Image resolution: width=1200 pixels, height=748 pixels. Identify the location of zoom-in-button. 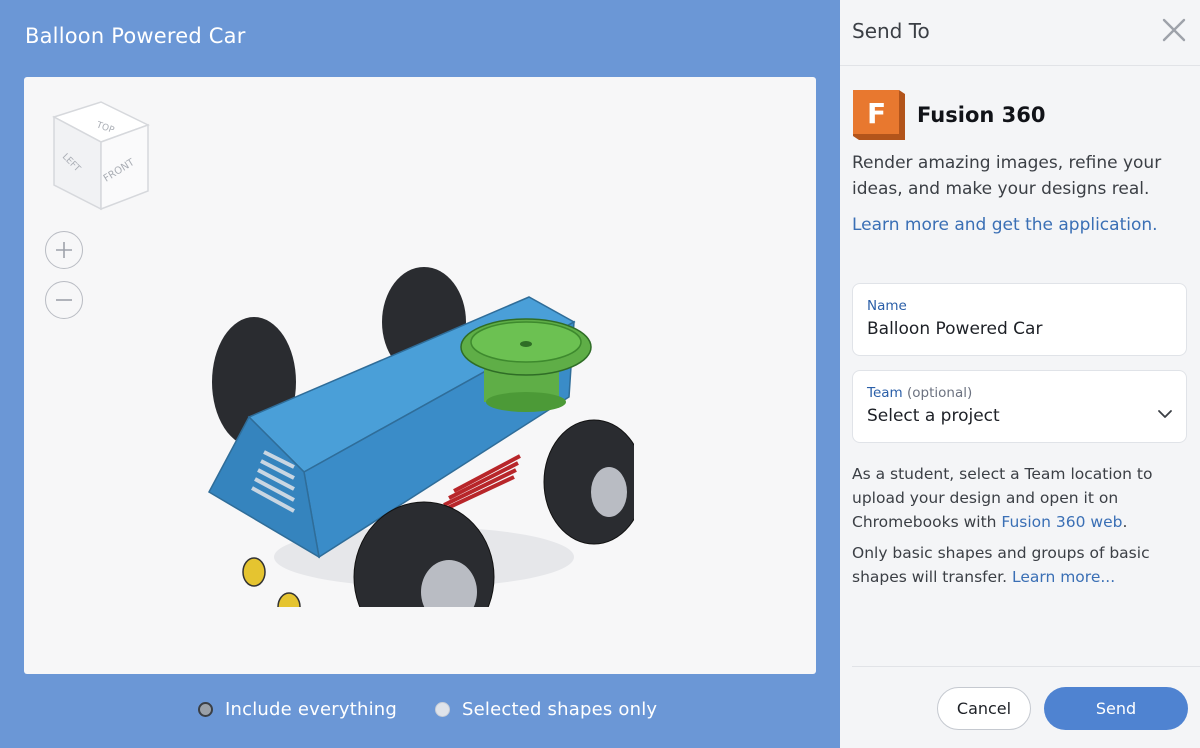
(64, 250).